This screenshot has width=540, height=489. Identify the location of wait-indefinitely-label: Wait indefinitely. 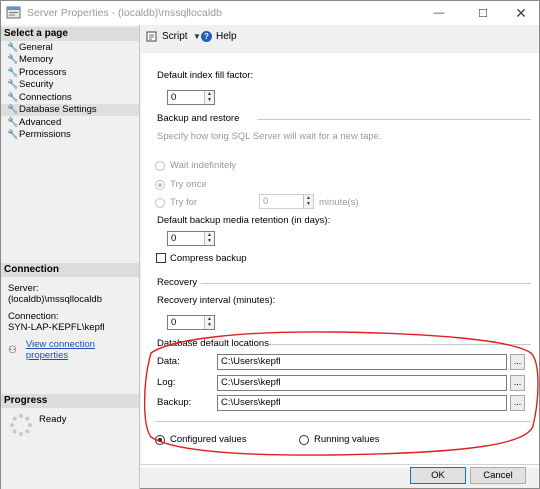
(203, 165).